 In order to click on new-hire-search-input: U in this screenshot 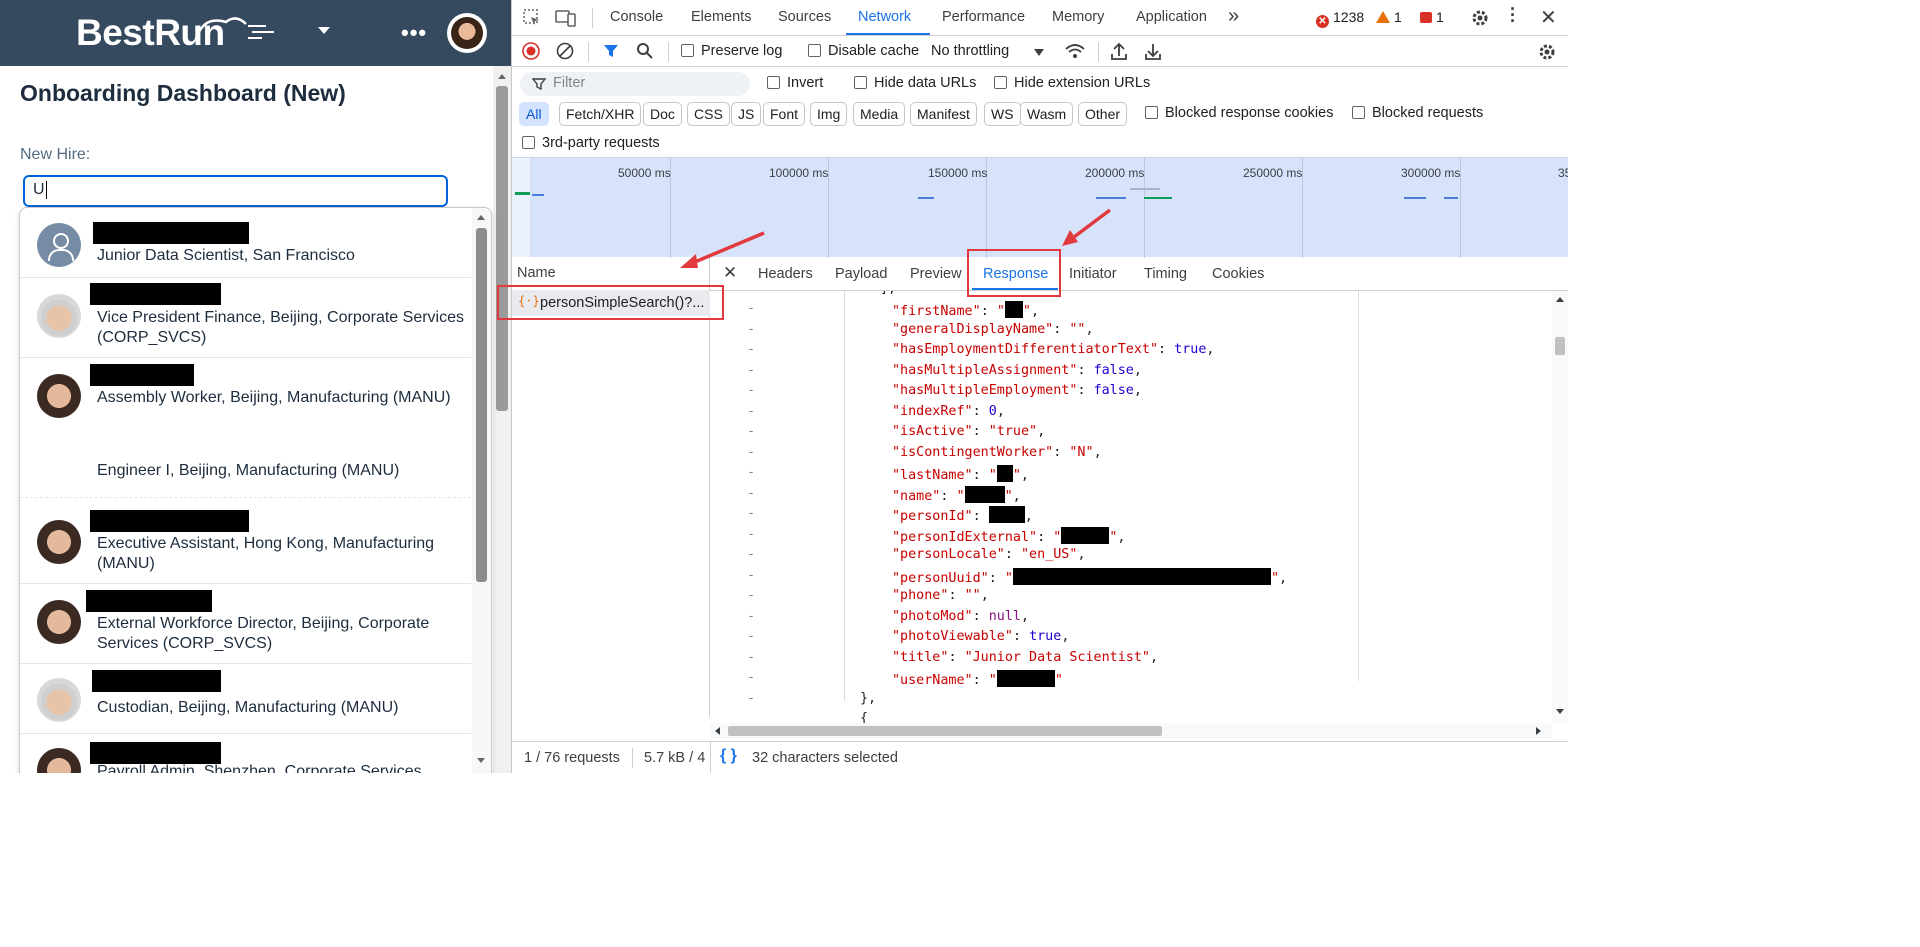, I will do `click(235, 191)`.